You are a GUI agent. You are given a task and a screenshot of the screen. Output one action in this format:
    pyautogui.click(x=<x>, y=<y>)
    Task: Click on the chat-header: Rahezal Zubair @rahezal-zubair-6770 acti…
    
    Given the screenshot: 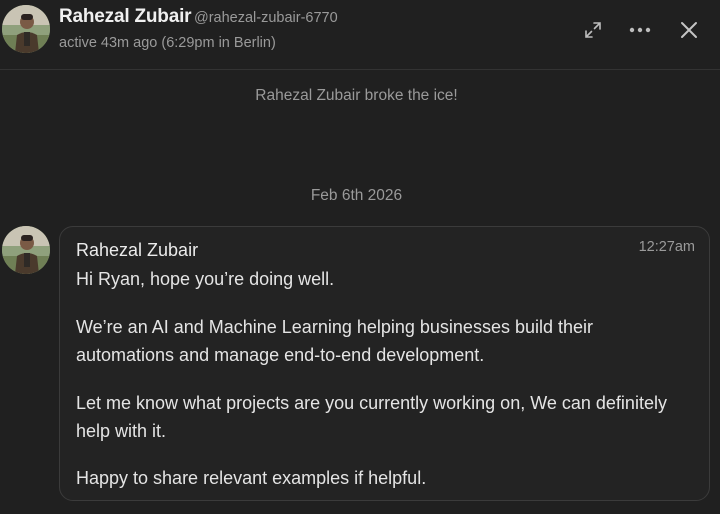 What is the action you would take?
    pyautogui.click(x=360, y=35)
    